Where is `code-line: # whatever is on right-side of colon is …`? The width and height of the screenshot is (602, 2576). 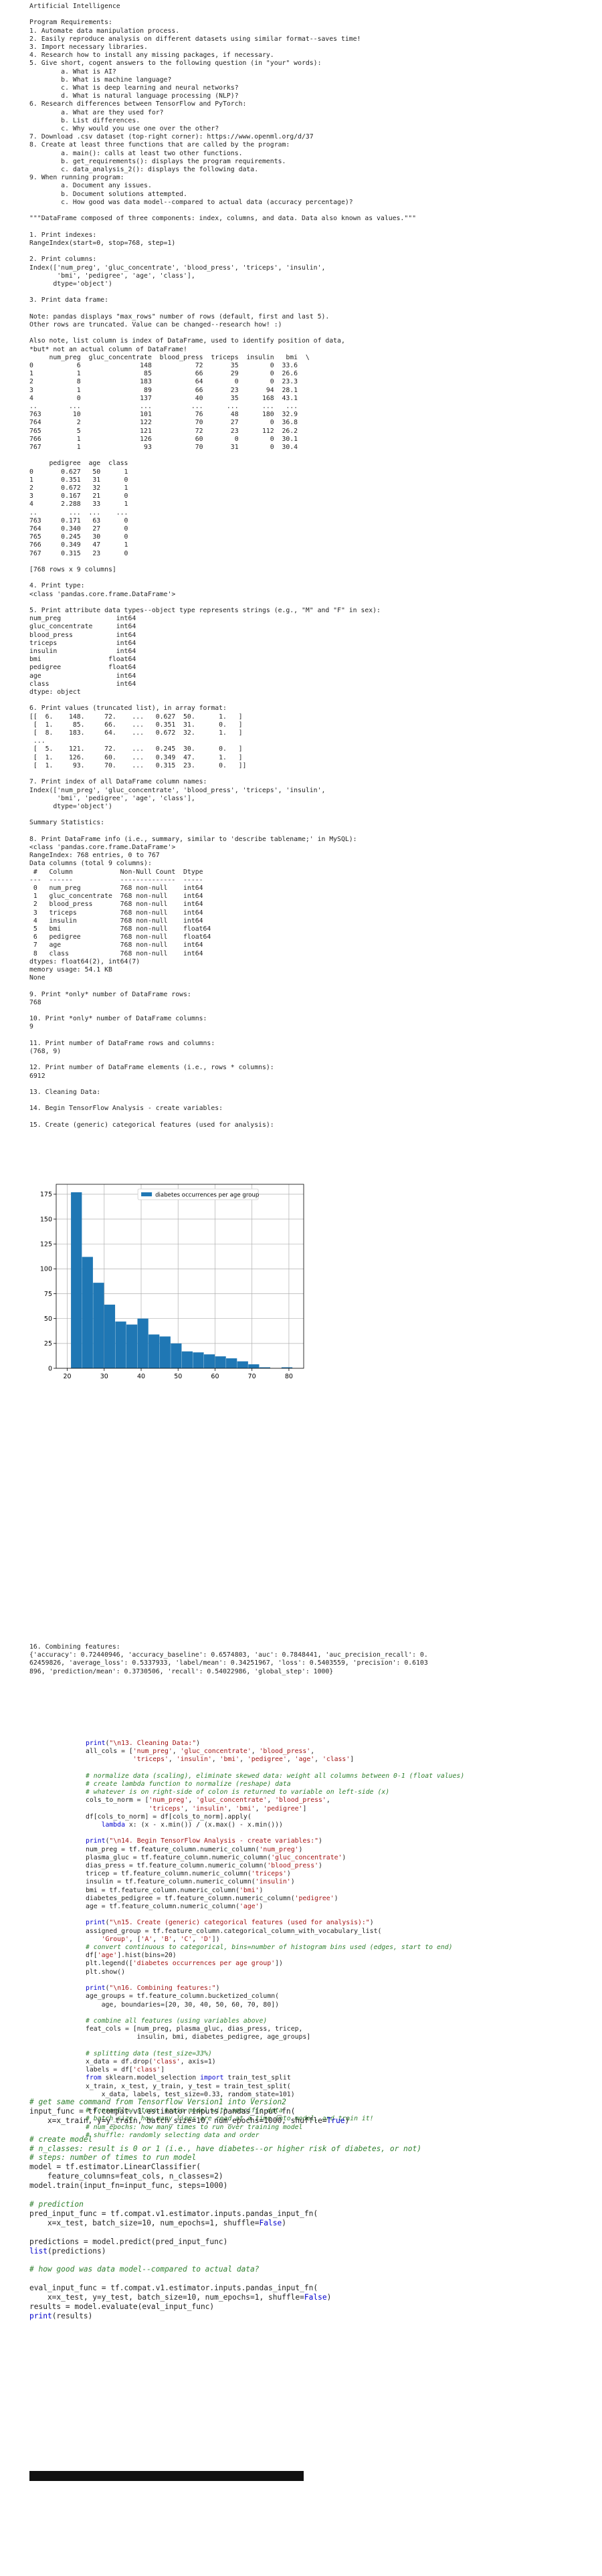 code-line: # whatever is on right-side of colon is … is located at coordinates (340, 1792).